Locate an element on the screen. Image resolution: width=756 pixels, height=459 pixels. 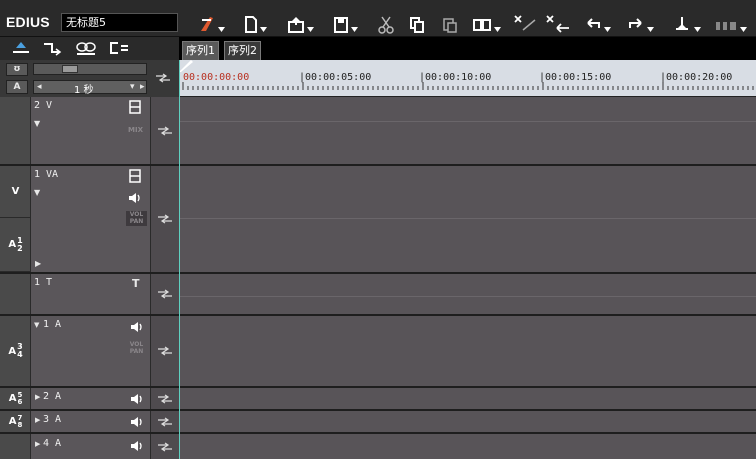
delete-icon is located at coordinates (525, 23).